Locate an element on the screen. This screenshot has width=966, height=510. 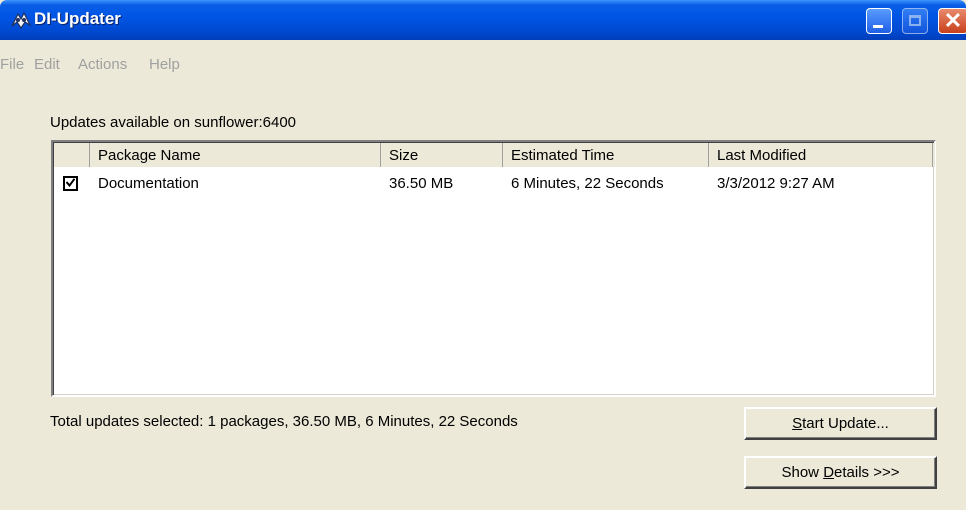
minimize-button is located at coordinates (879, 21).